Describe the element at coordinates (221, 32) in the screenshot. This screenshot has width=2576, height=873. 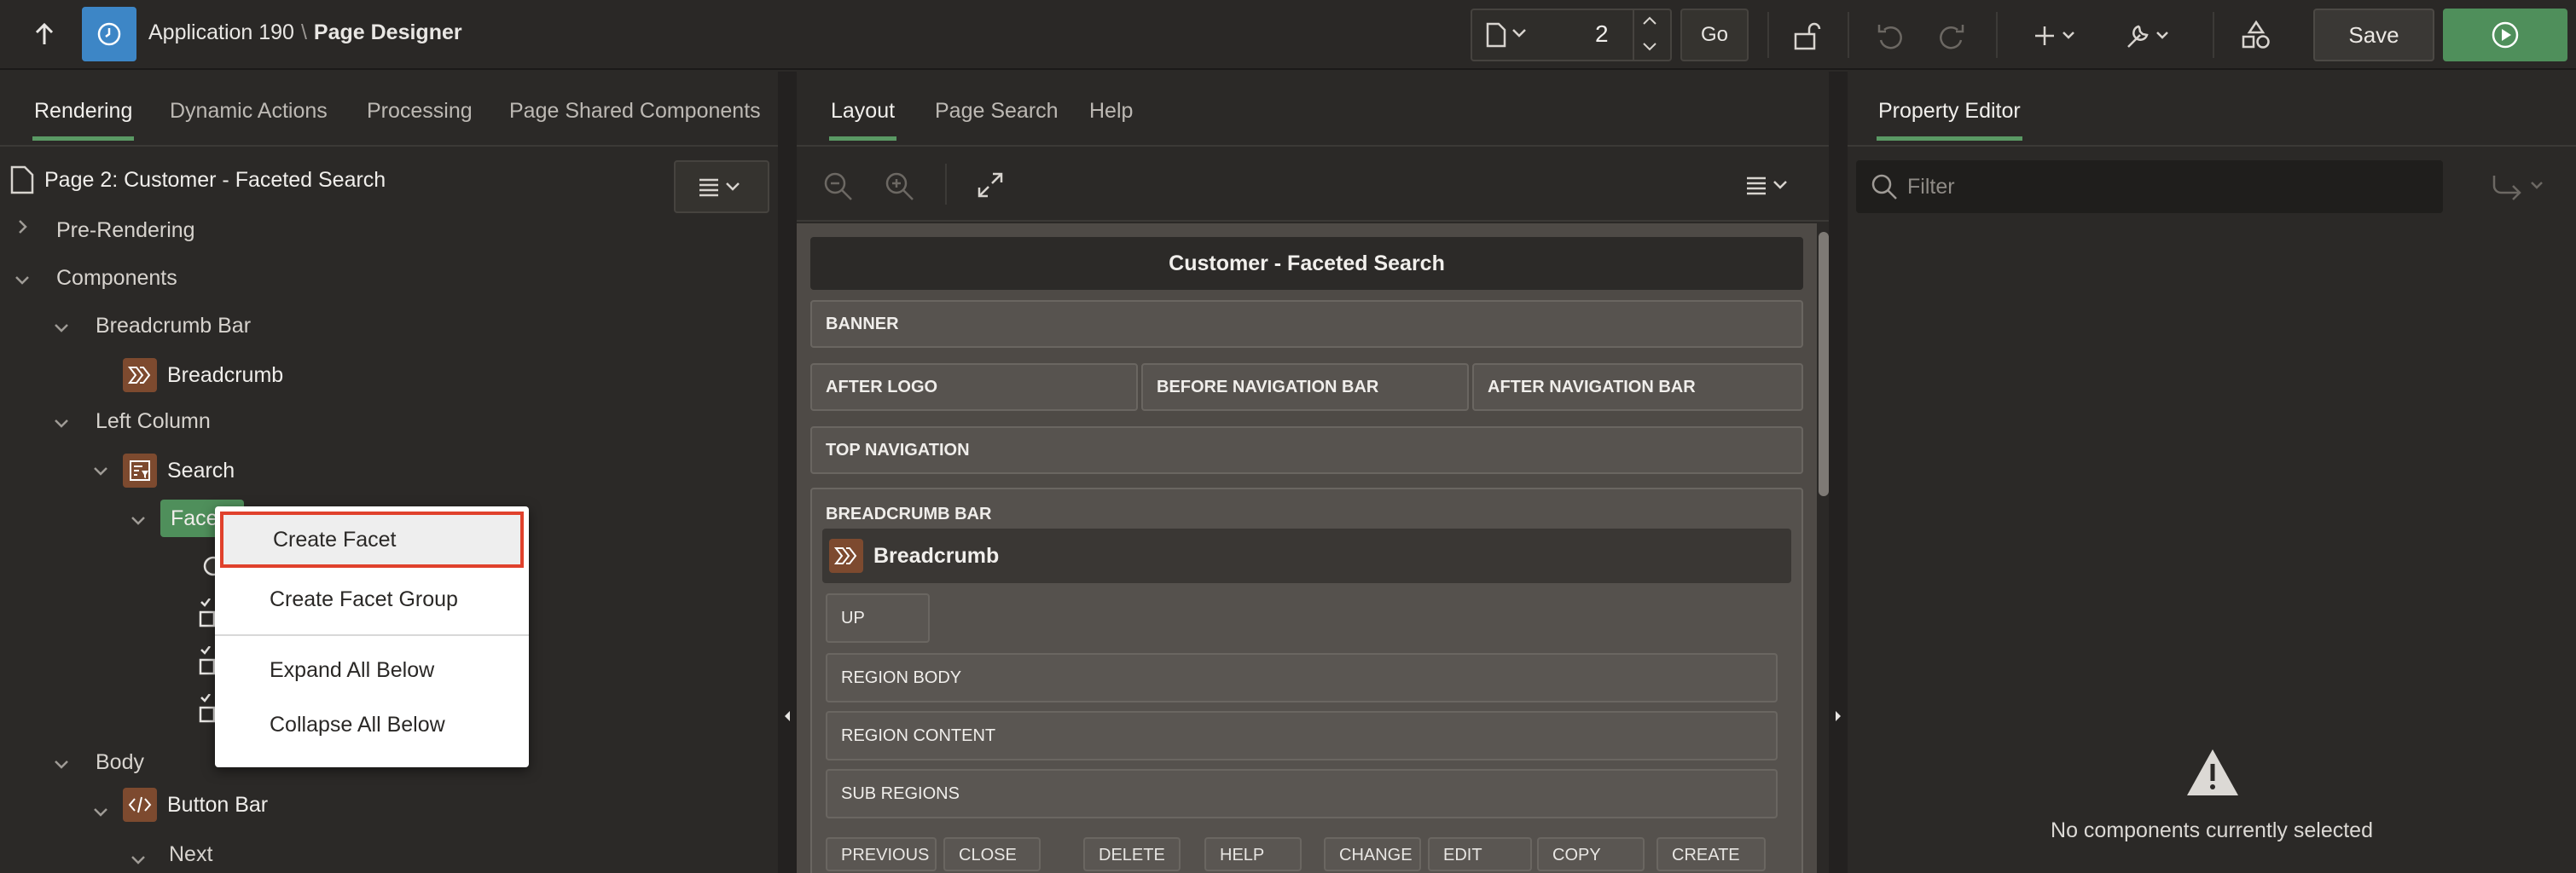
I see `app-title-link: Application 190` at that location.